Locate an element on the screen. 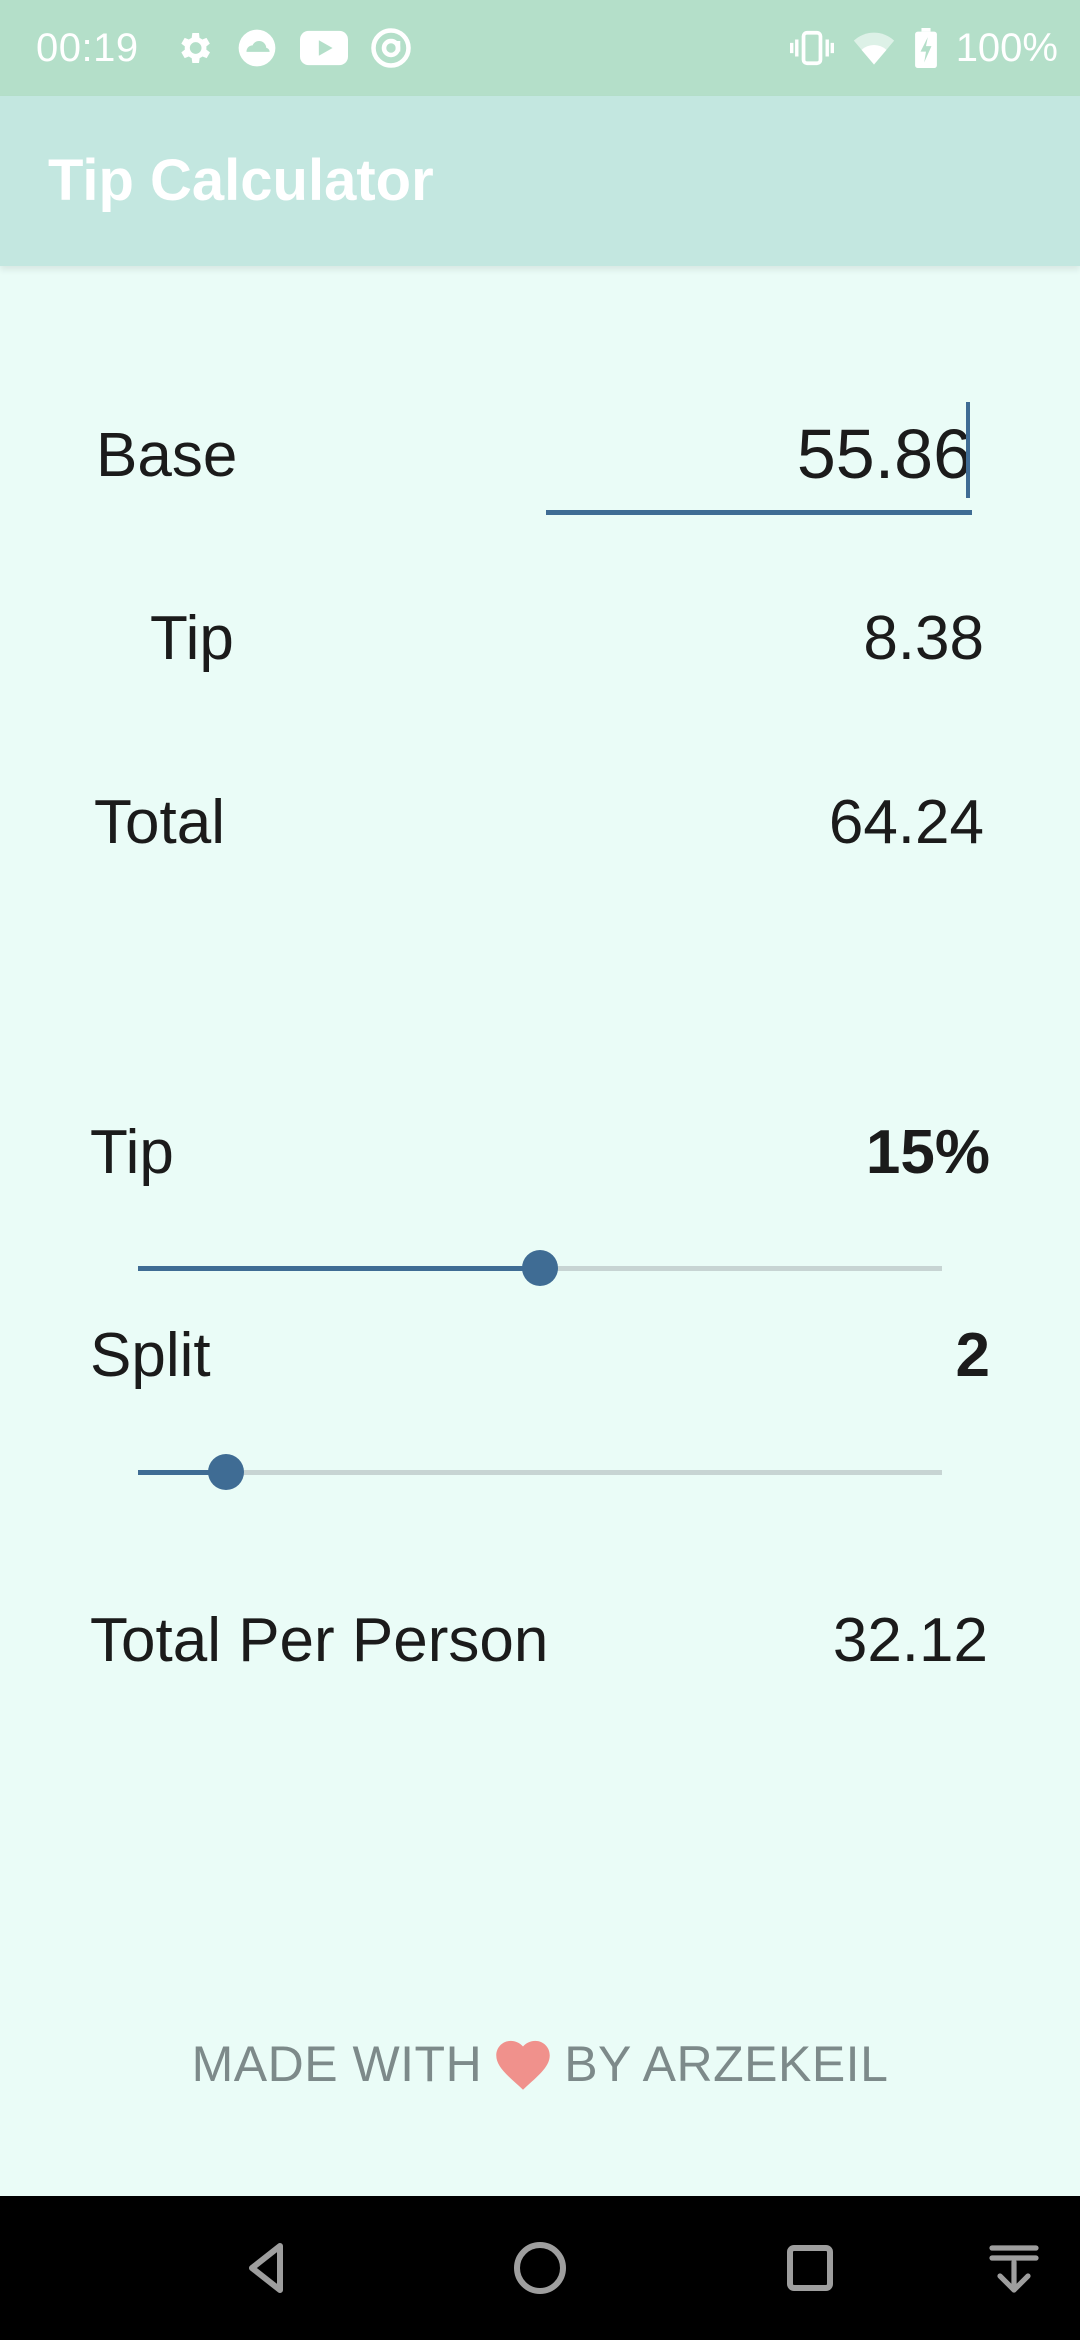 The height and width of the screenshot is (2340, 1080). recents-icon is located at coordinates (810, 2268).